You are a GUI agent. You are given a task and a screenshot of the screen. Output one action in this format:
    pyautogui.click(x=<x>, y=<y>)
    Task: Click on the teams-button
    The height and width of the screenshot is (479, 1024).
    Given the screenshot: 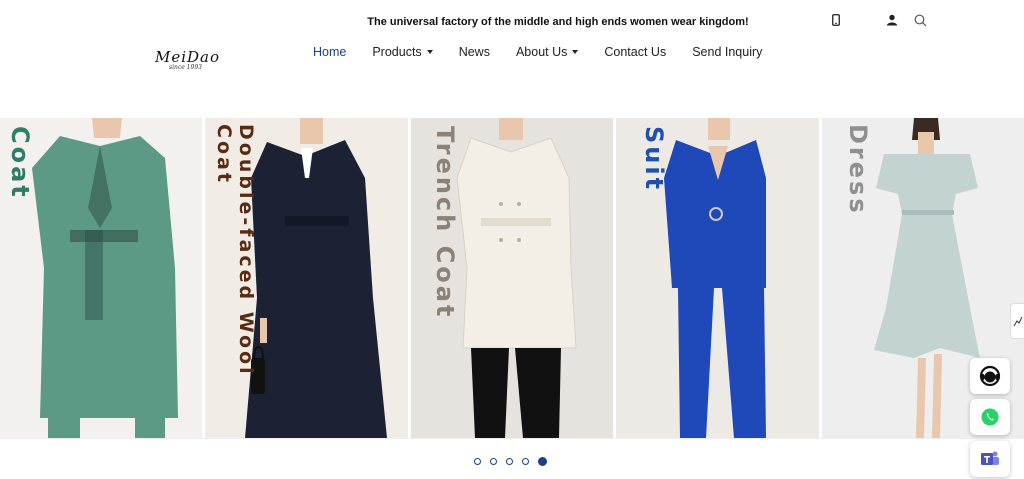 What is the action you would take?
    pyautogui.click(x=990, y=459)
    